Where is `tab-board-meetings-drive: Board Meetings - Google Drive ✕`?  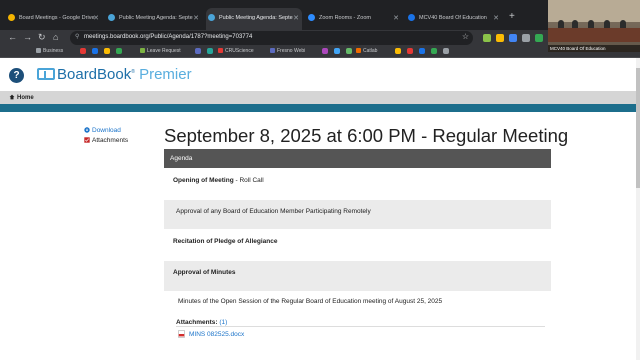 tab-board-meetings-drive: Board Meetings - Google Drive ✕ is located at coordinates (54, 19).